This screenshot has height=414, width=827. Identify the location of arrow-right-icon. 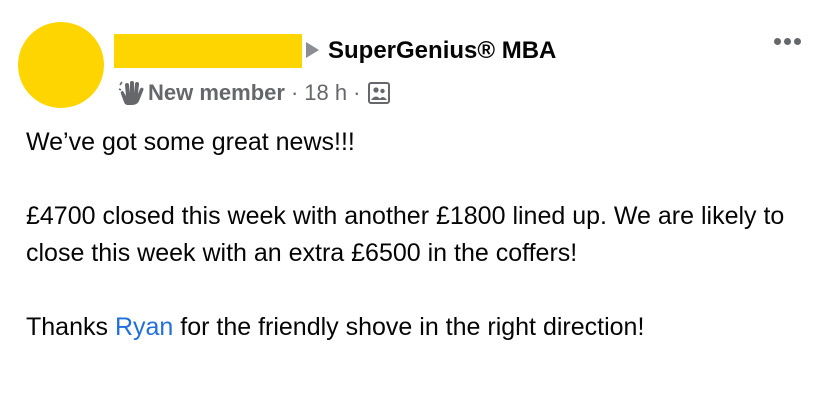
(312, 50).